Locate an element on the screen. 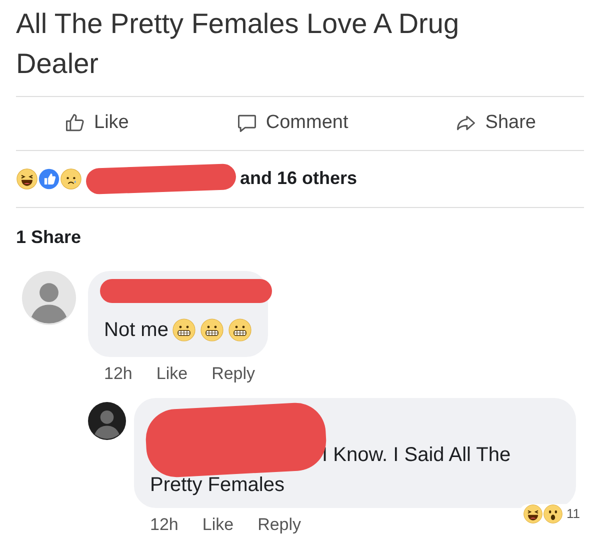 The image size is (600, 538). reactions-summary: and 16 others is located at coordinates (299, 178).